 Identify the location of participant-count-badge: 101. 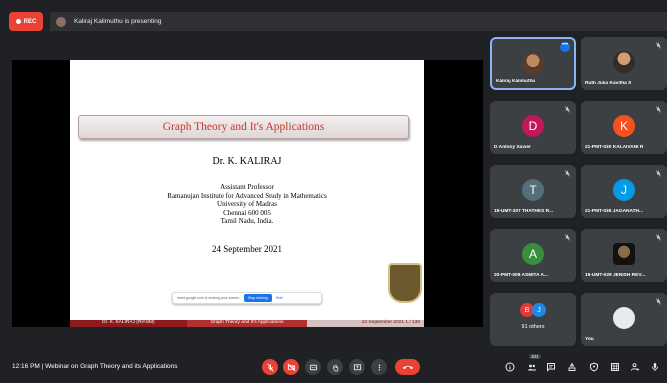
(535, 356).